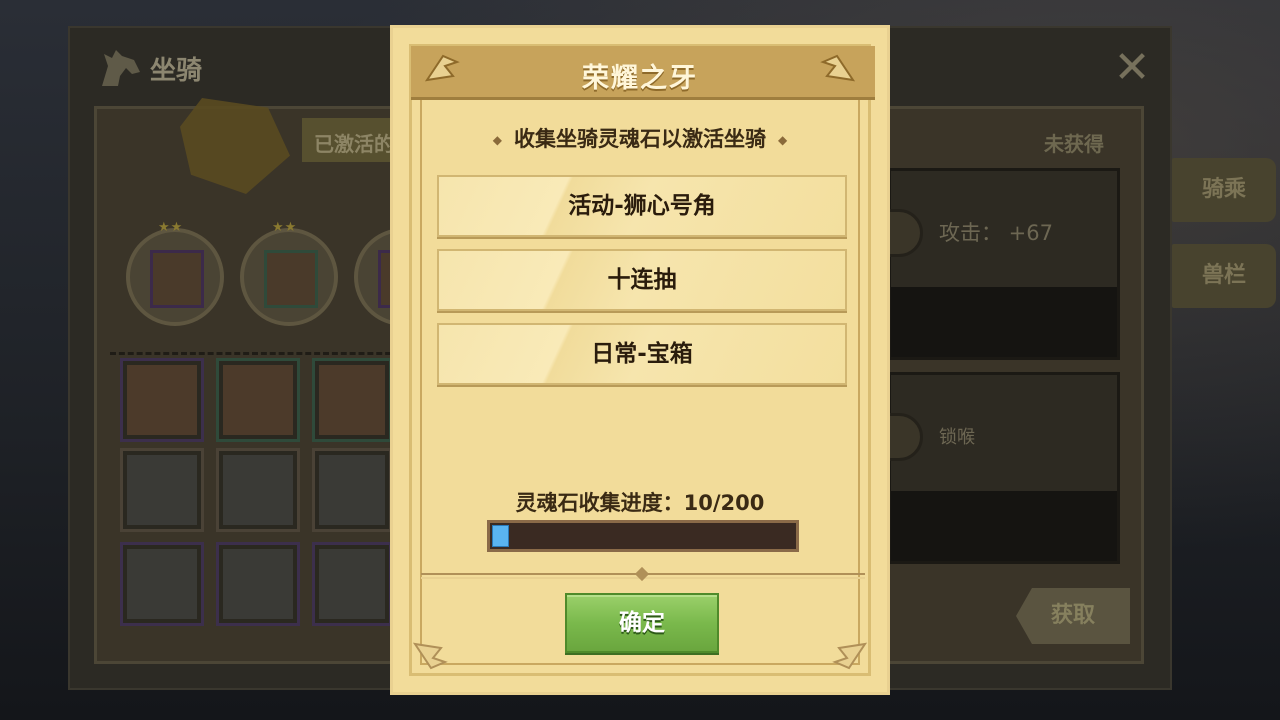 This screenshot has width=1280, height=720. I want to click on progress-bar, so click(643, 536).